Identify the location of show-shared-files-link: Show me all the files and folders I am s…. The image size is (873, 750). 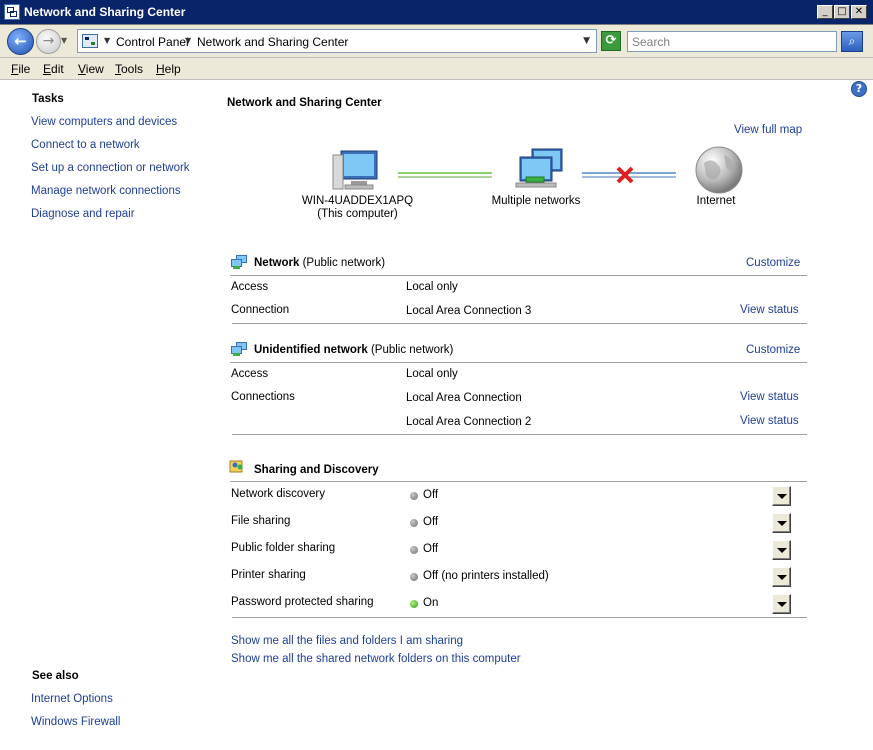
(347, 641).